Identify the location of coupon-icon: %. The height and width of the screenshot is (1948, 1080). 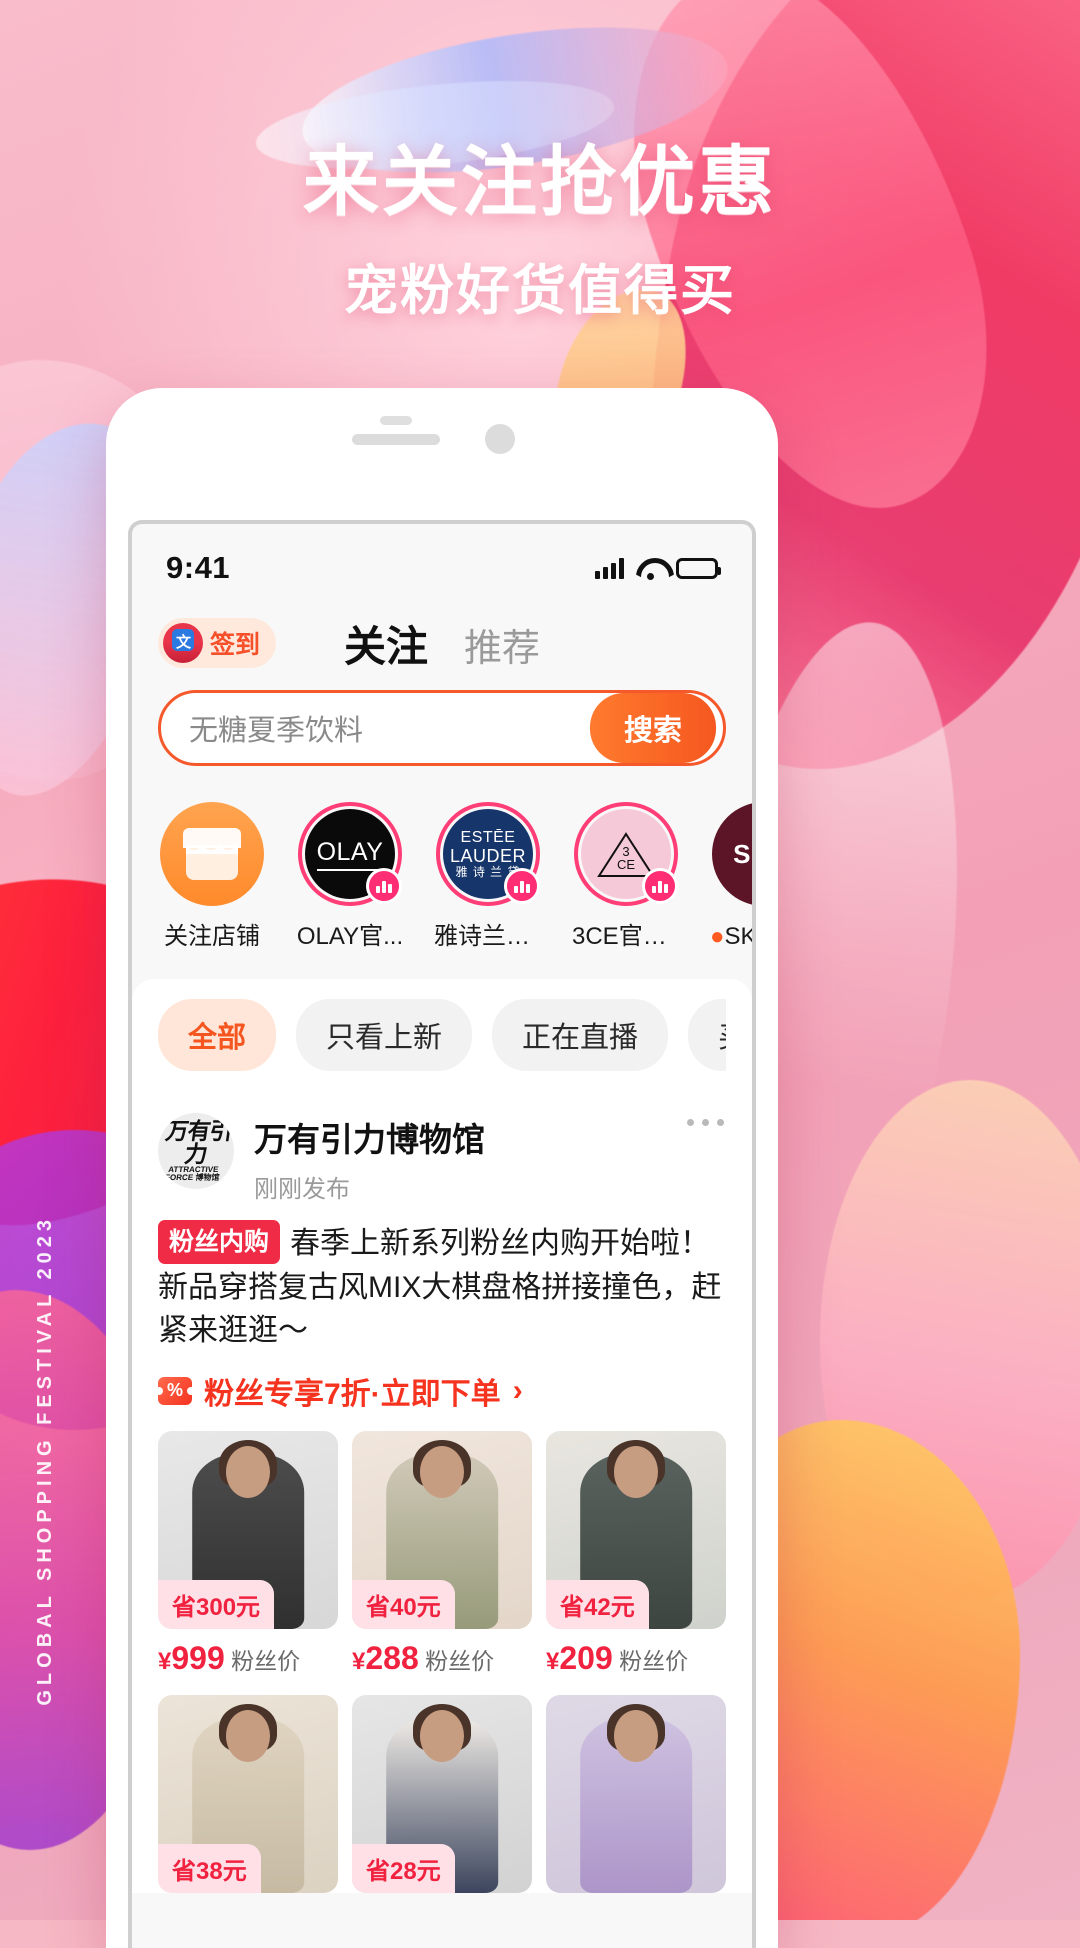
(175, 1390).